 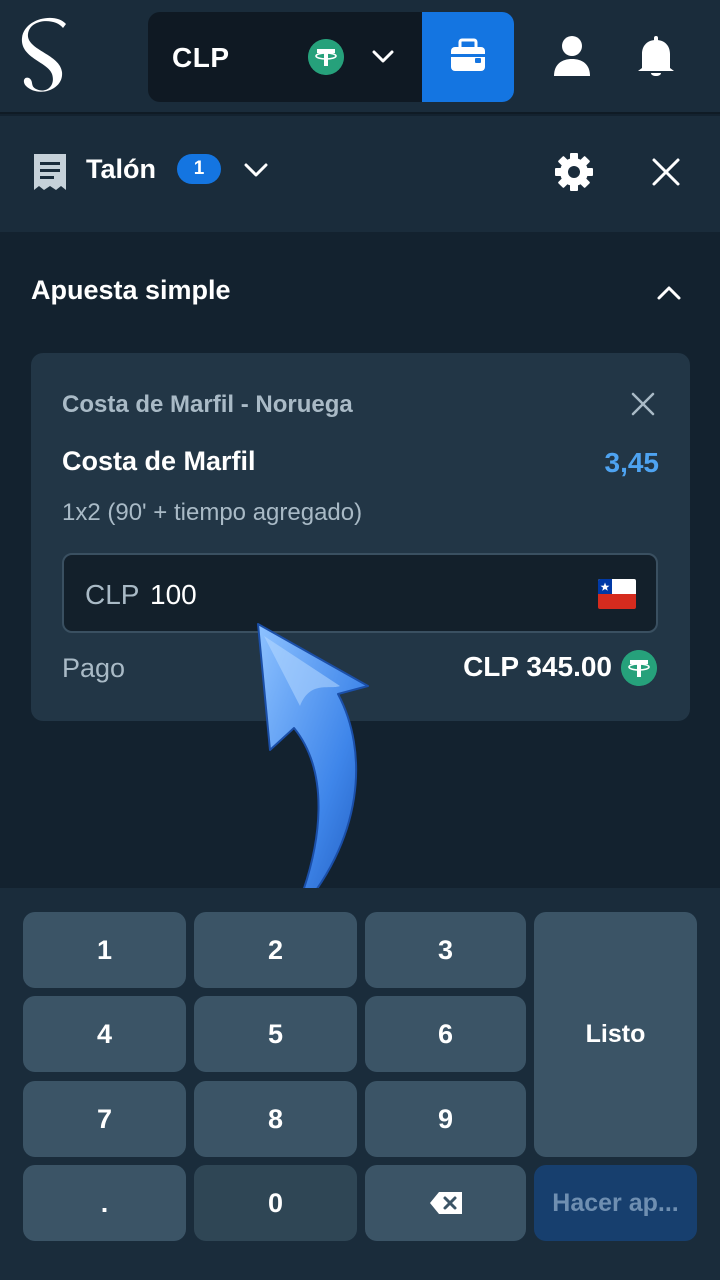 What do you see at coordinates (275, 1203) in the screenshot?
I see `key-0: 0` at bounding box center [275, 1203].